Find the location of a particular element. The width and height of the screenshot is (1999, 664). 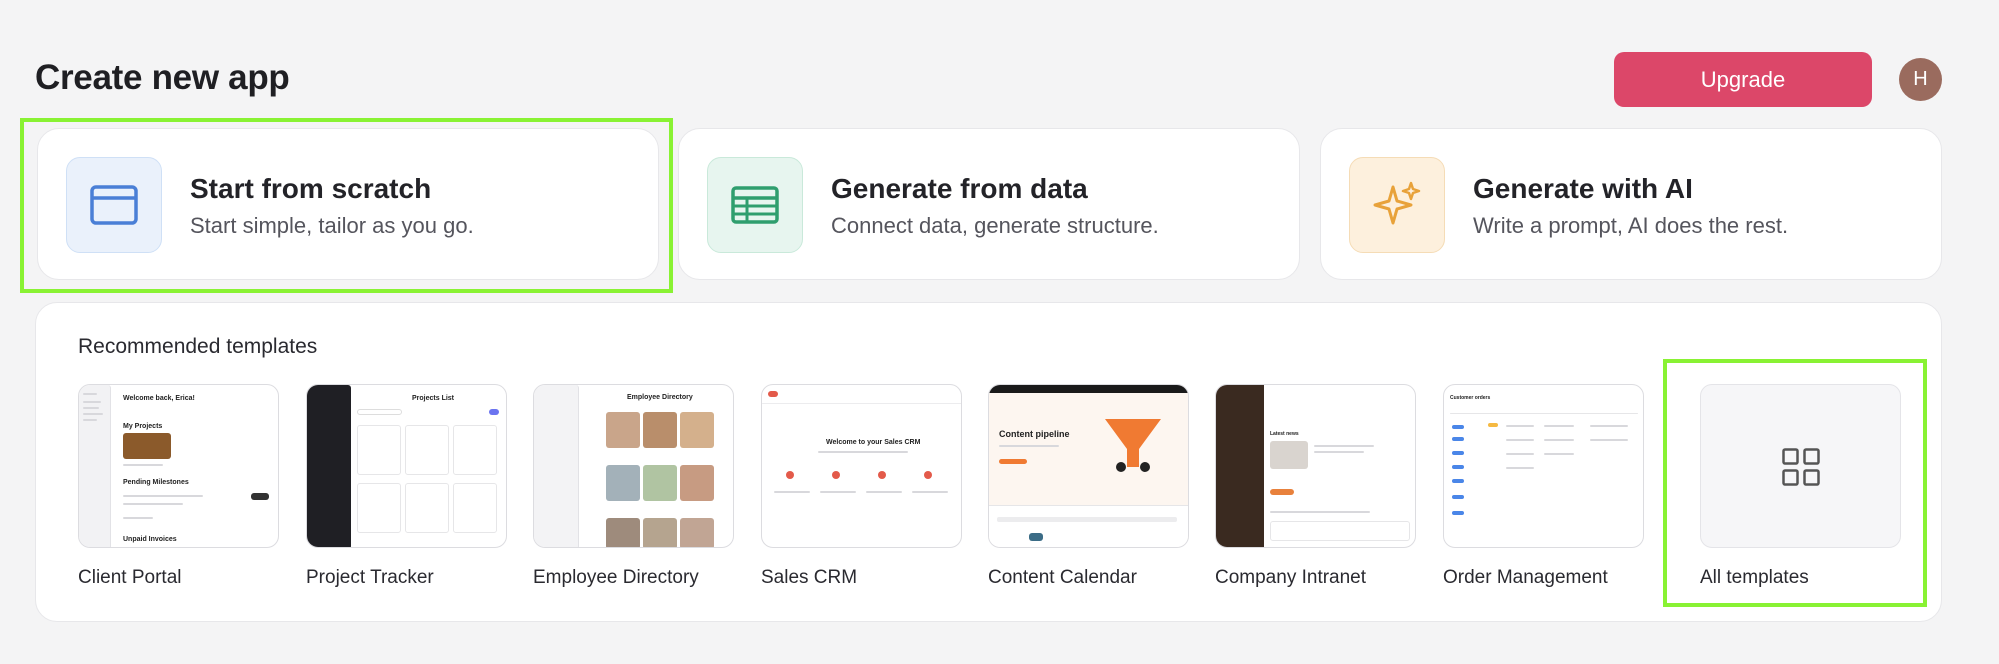

option-title: Start from scratch is located at coordinates (311, 188).